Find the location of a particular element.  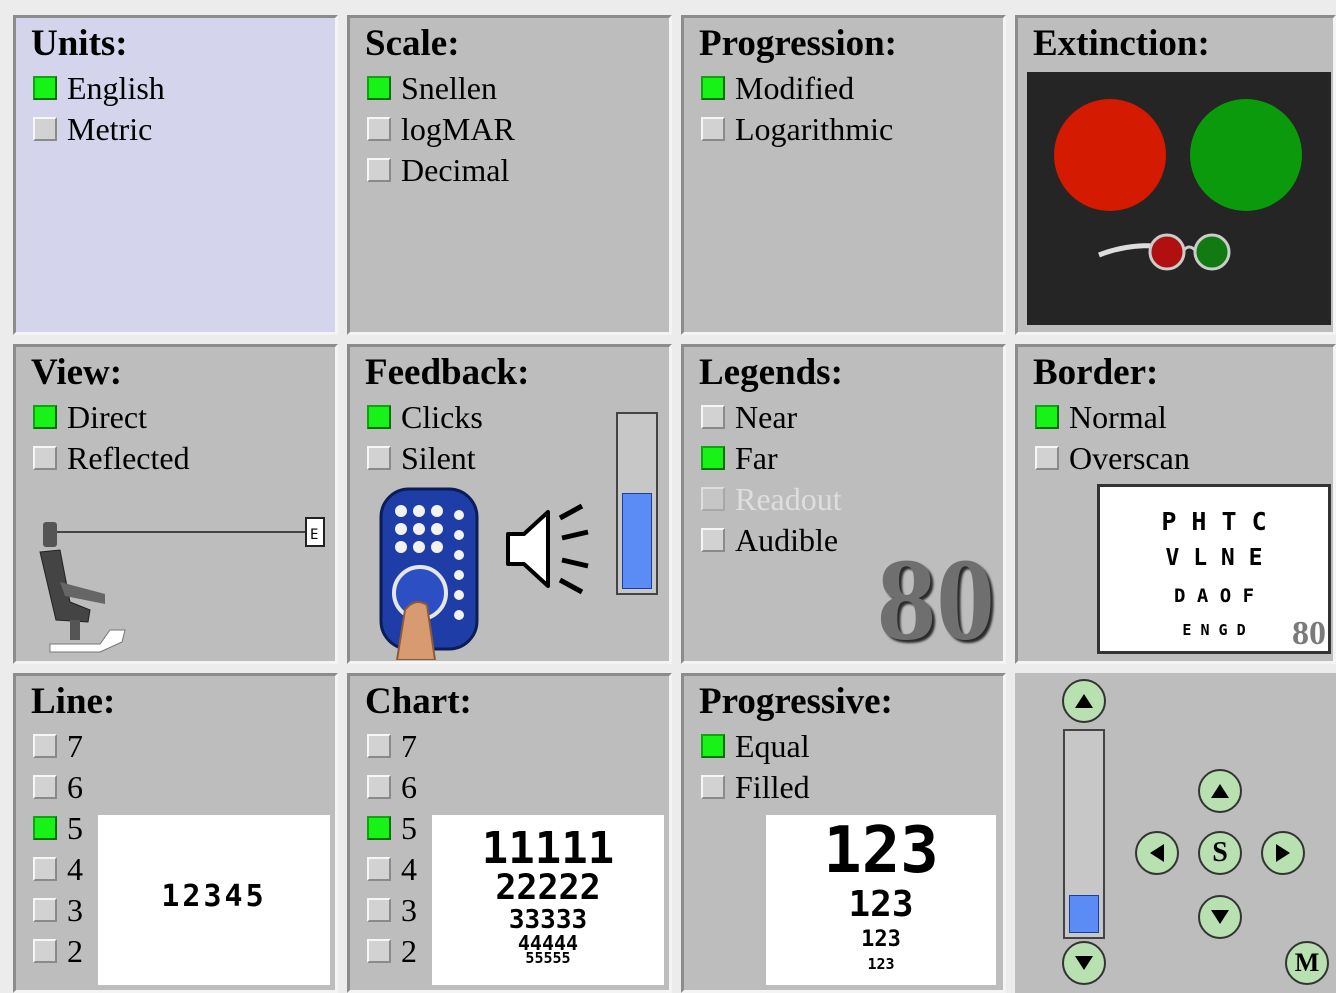

border-option-overscan: Overscan is located at coordinates (1112, 458).